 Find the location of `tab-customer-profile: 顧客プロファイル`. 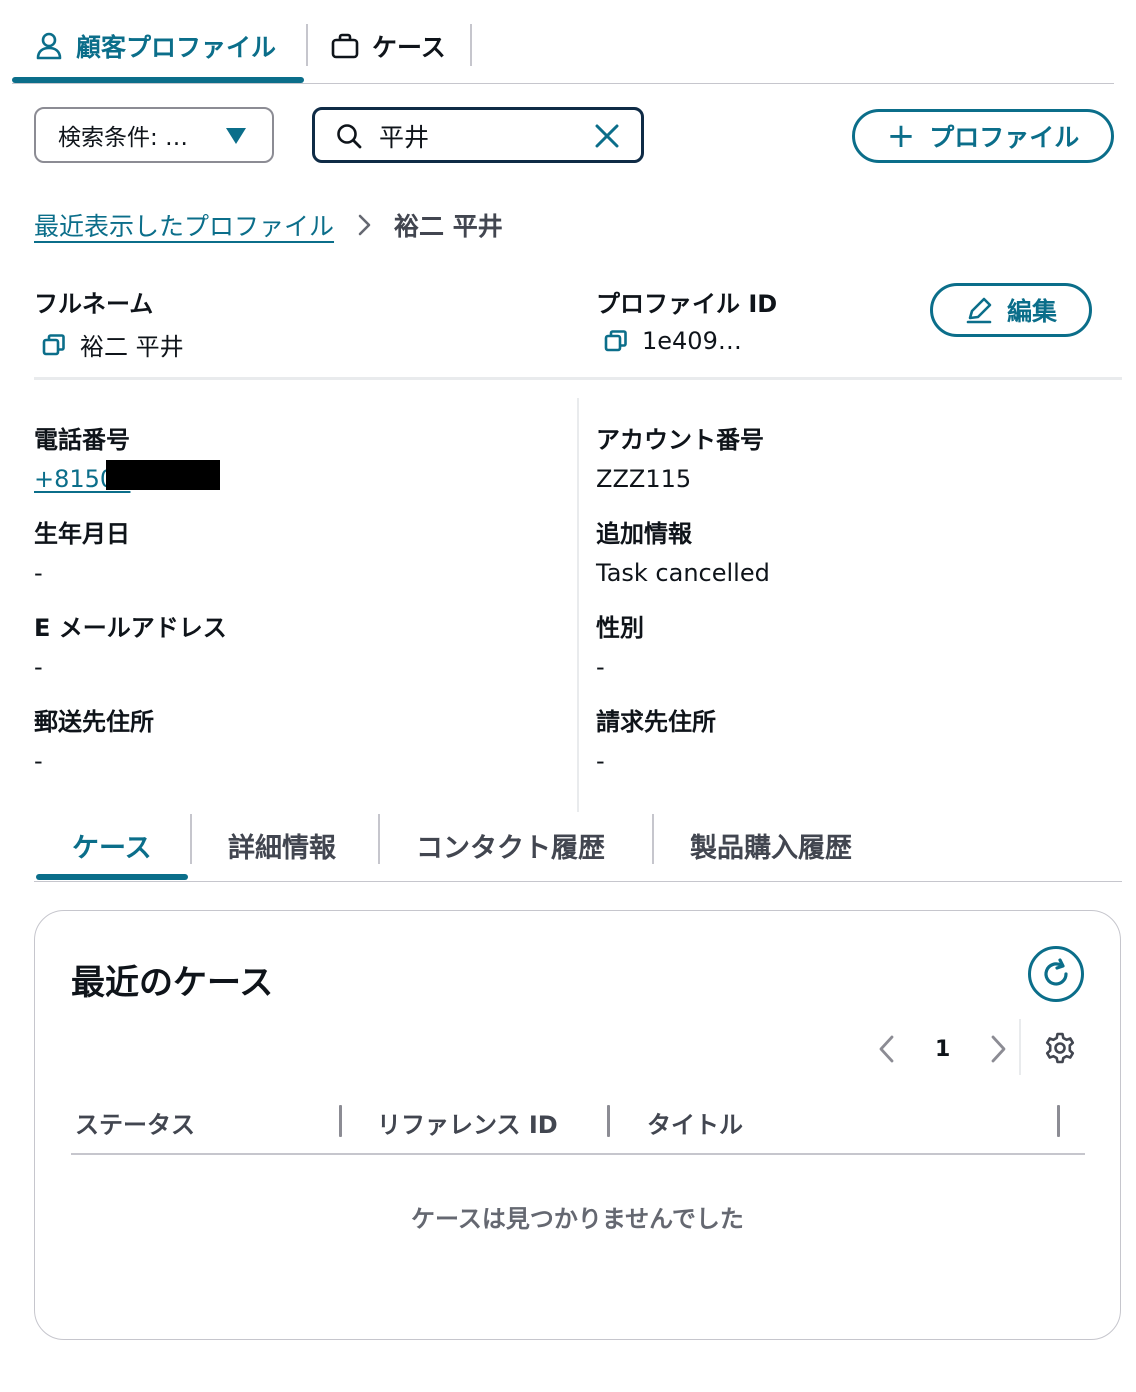

tab-customer-profile: 顧客プロファイル is located at coordinates (155, 46).